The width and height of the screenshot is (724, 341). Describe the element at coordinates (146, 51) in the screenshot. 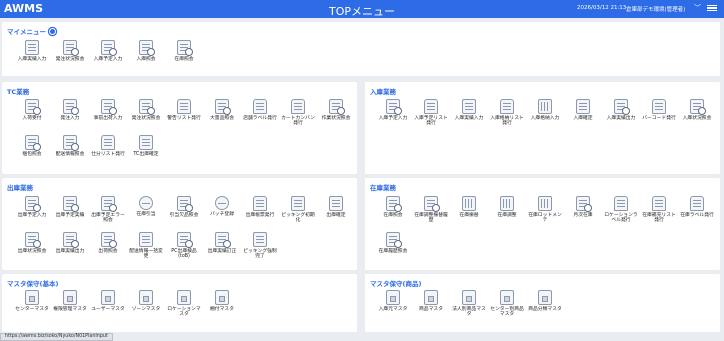

I see `menu-item-mymenu-3: 入庫照会` at that location.